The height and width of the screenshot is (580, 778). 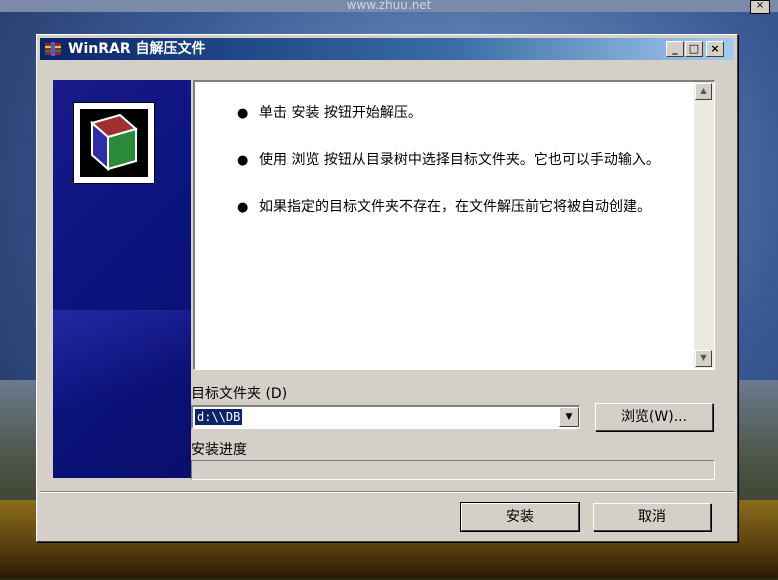 I want to click on outer-window-bar: www.zhuu.net ×, so click(x=389, y=7).